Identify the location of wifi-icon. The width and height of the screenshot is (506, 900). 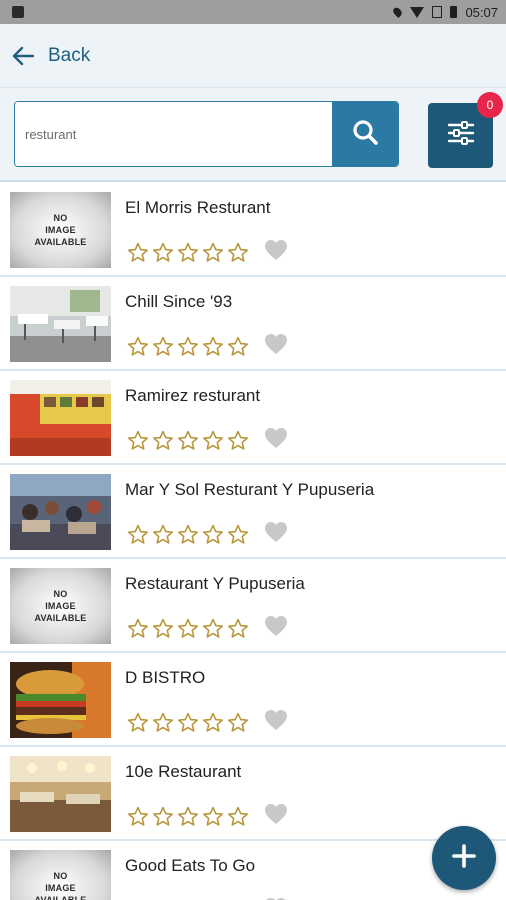
(417, 12).